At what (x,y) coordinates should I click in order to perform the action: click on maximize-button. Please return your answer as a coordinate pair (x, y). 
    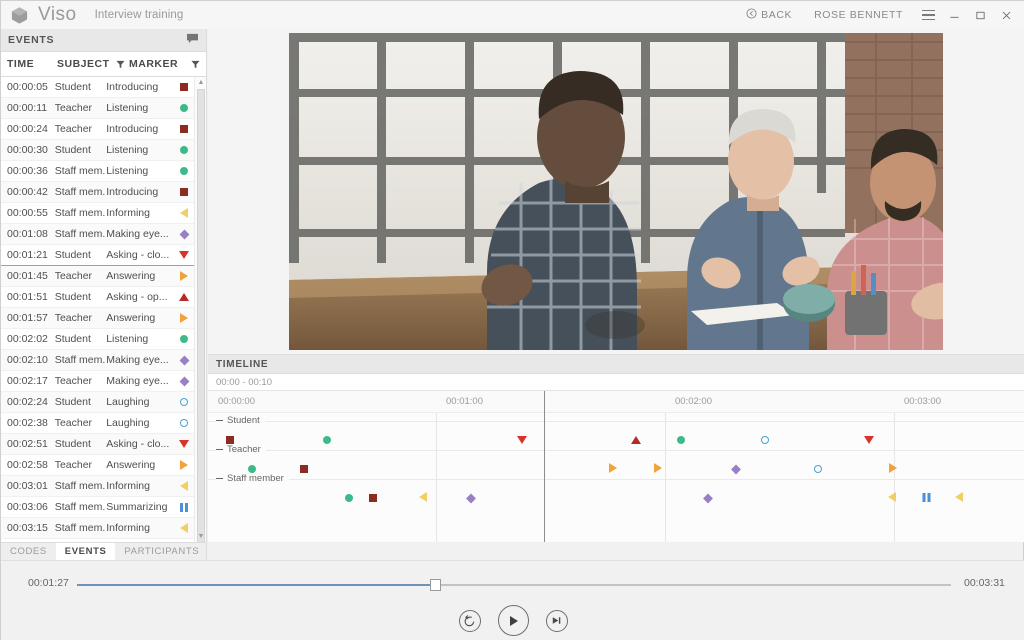
    Looking at the image, I should click on (980, 15).